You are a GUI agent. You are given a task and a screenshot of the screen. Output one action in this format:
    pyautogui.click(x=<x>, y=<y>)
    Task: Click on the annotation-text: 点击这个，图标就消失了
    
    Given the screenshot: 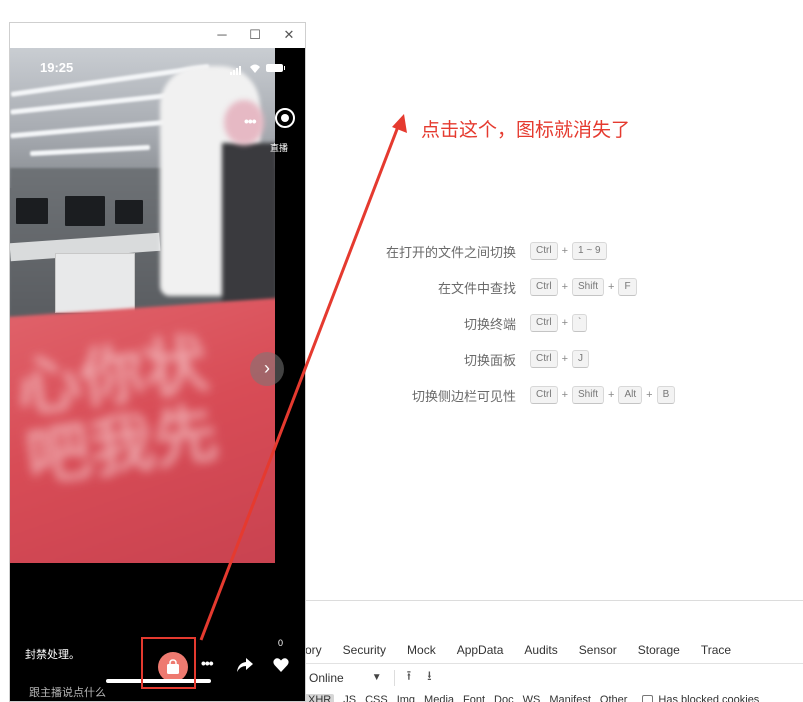 What is the action you would take?
    pyautogui.click(x=526, y=130)
    